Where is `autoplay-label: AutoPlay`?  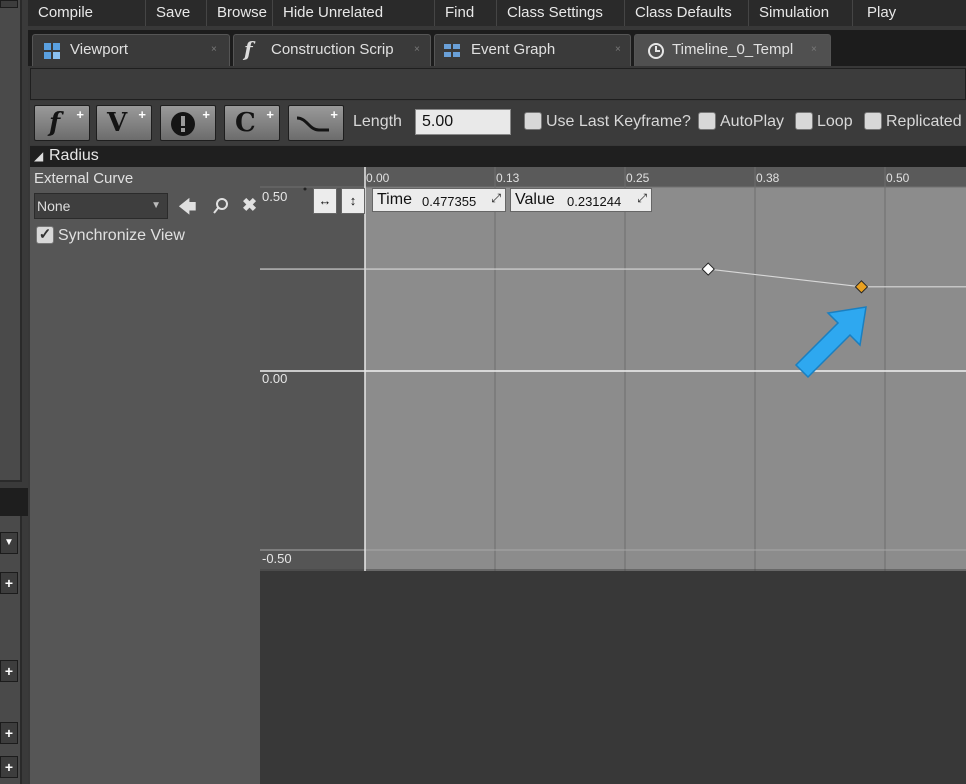
autoplay-label: AutoPlay is located at coordinates (752, 121).